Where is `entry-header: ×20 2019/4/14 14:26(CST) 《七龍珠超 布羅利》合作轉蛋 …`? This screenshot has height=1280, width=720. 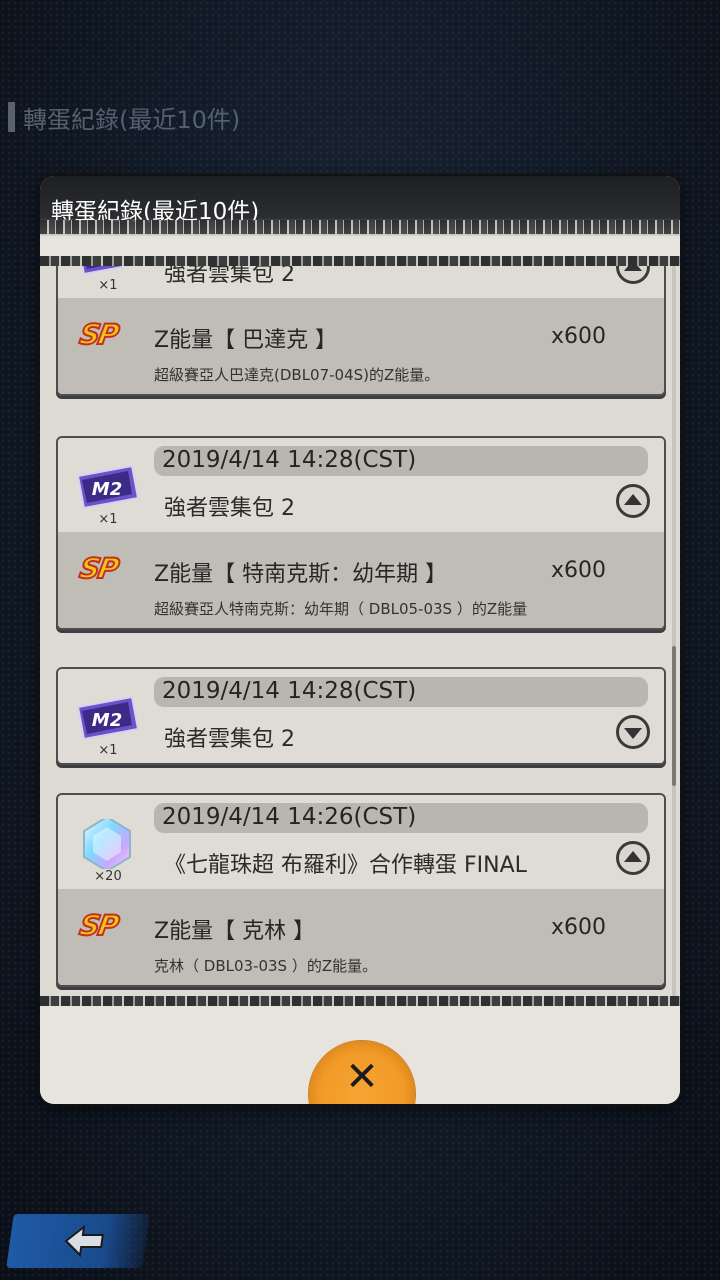
entry-header: ×20 2019/4/14 14:26(CST) 《七龍珠超 布羅利》合作轉蛋 … is located at coordinates (361, 842).